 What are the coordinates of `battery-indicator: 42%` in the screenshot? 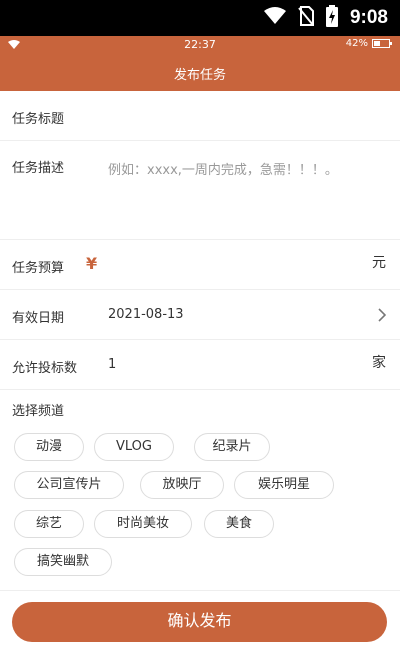 It's located at (368, 43).